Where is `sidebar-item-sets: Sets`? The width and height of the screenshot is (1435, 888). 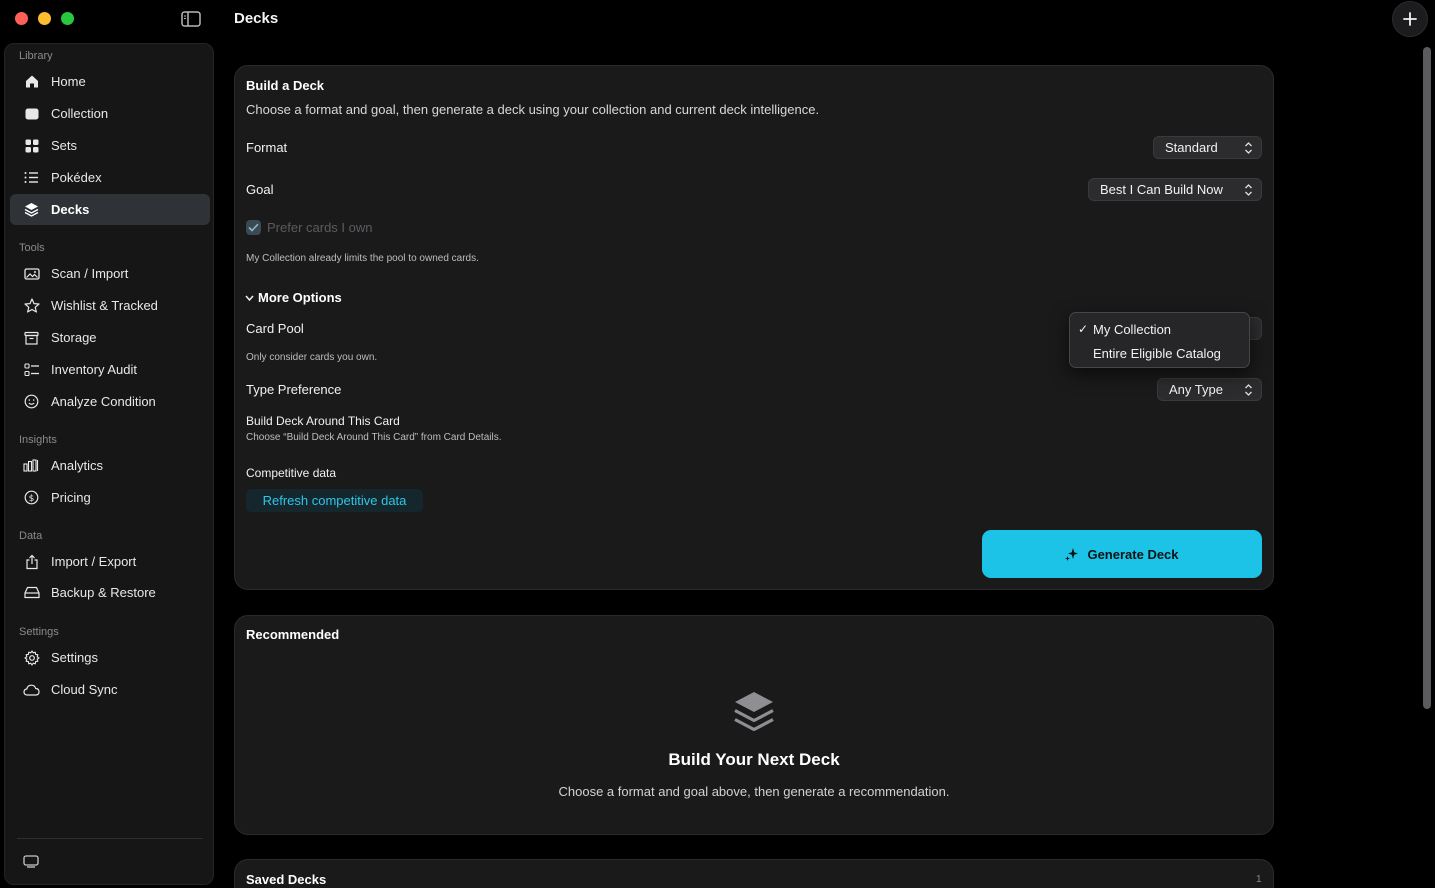
sidebar-item-sets: Sets is located at coordinates (110, 145).